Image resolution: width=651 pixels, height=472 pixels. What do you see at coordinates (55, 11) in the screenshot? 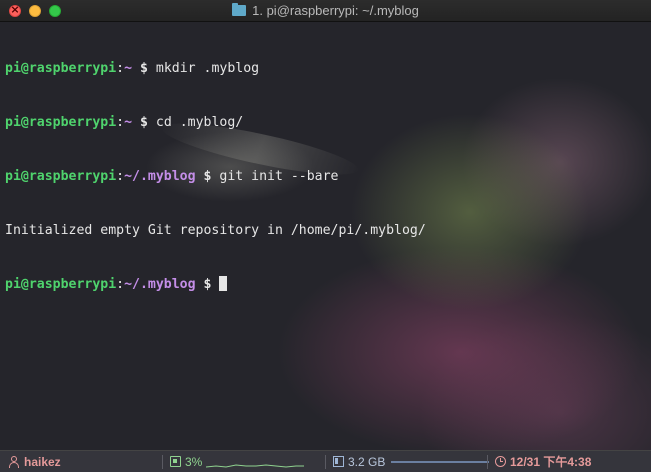
I see `maximize-button` at bounding box center [55, 11].